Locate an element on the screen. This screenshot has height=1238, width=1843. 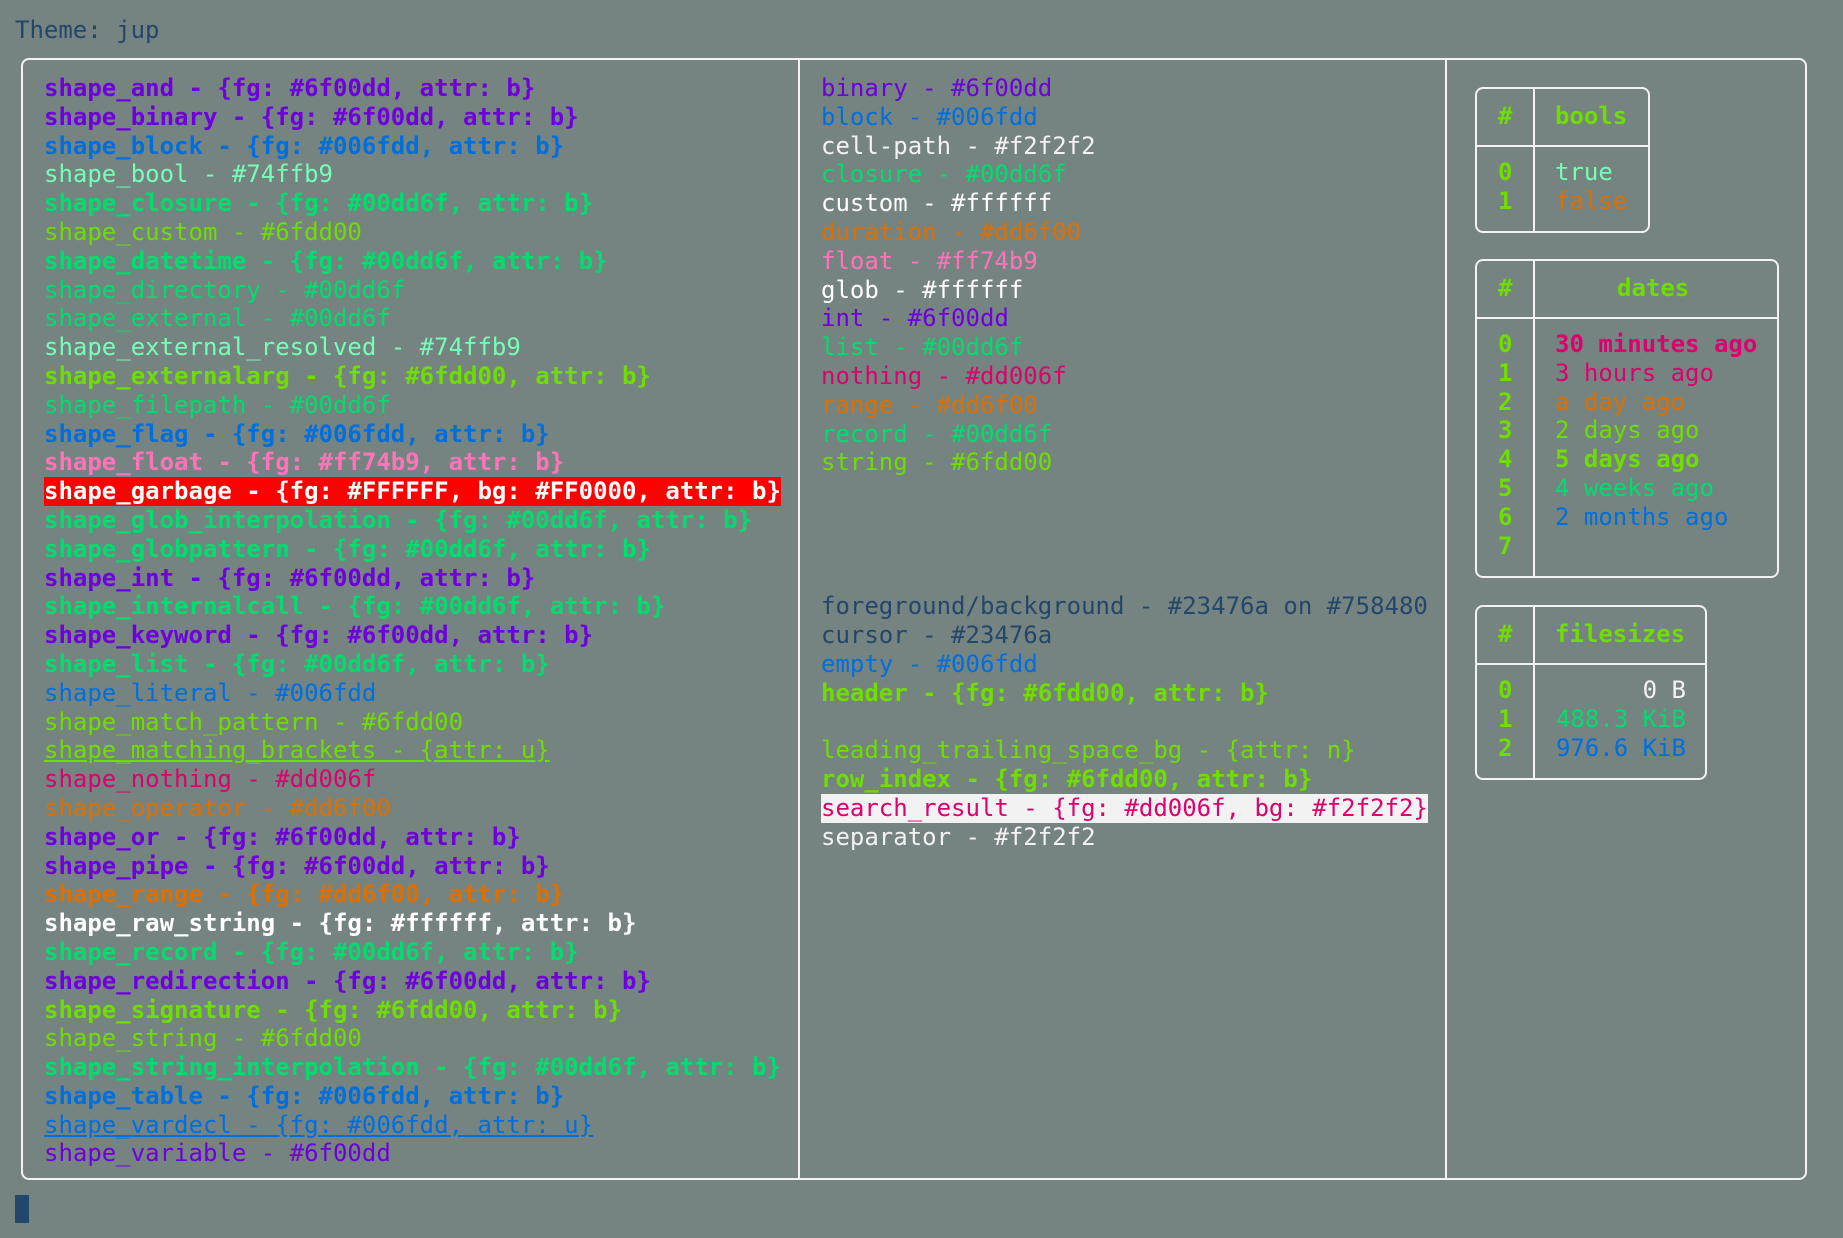
value-style-line: duration - #dd6f00 is located at coordinates (1124, 232).